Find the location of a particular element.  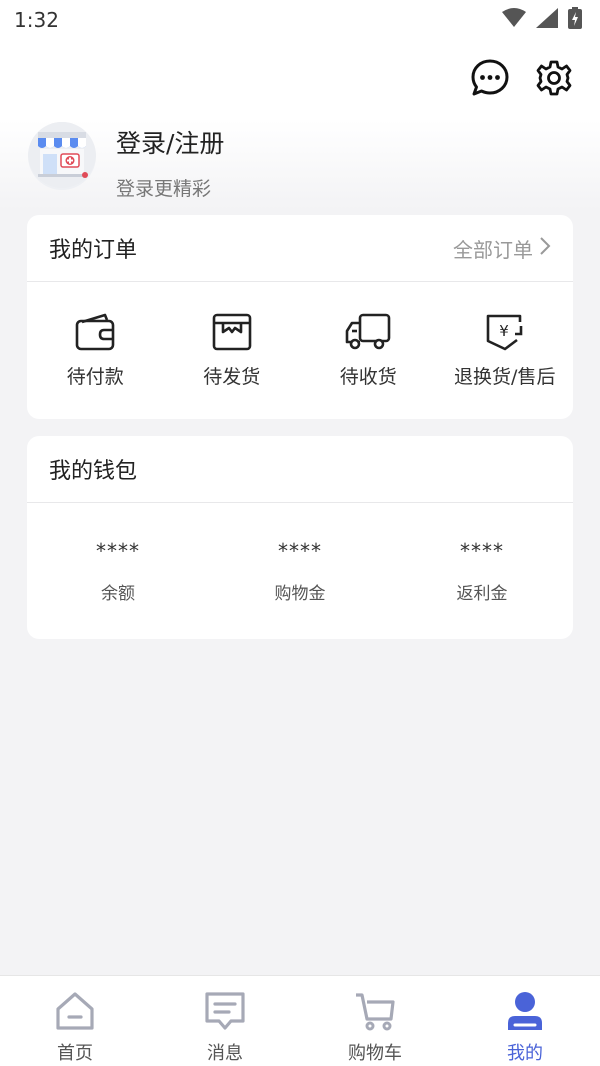

wallet-row: **** 余额 **** 购物金 **** 返利金 is located at coordinates (300, 571).